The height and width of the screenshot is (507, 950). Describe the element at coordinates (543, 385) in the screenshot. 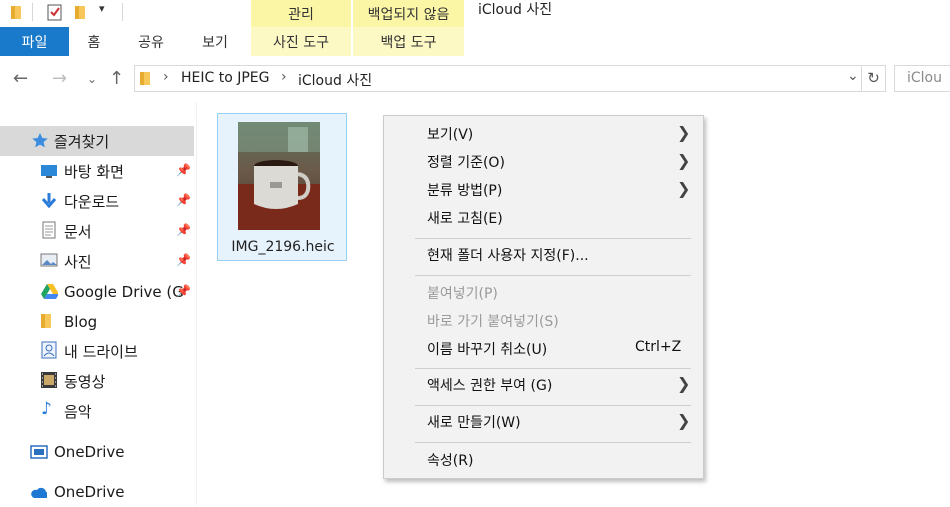

I see `menu-item-give-access: 액세스 권한 부여 (G) ❯` at that location.